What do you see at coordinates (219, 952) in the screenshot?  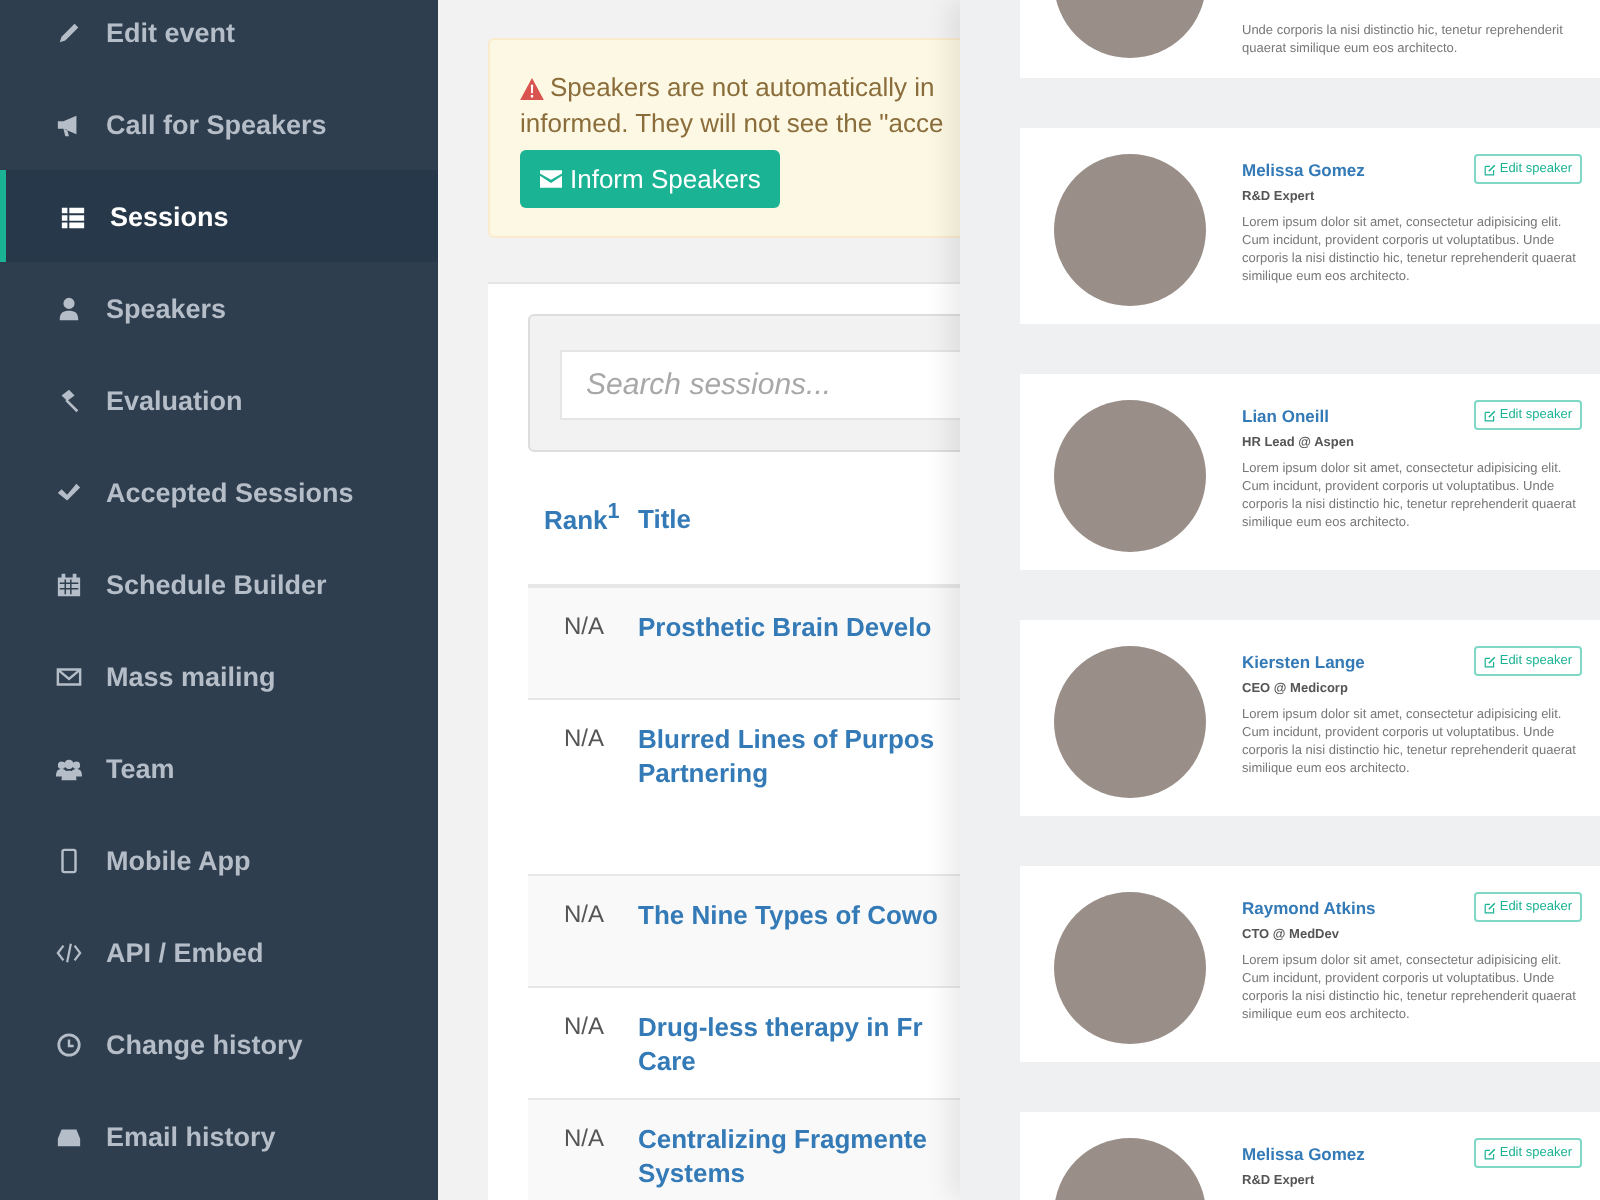 I see `sidebar-item: API / Embed` at bounding box center [219, 952].